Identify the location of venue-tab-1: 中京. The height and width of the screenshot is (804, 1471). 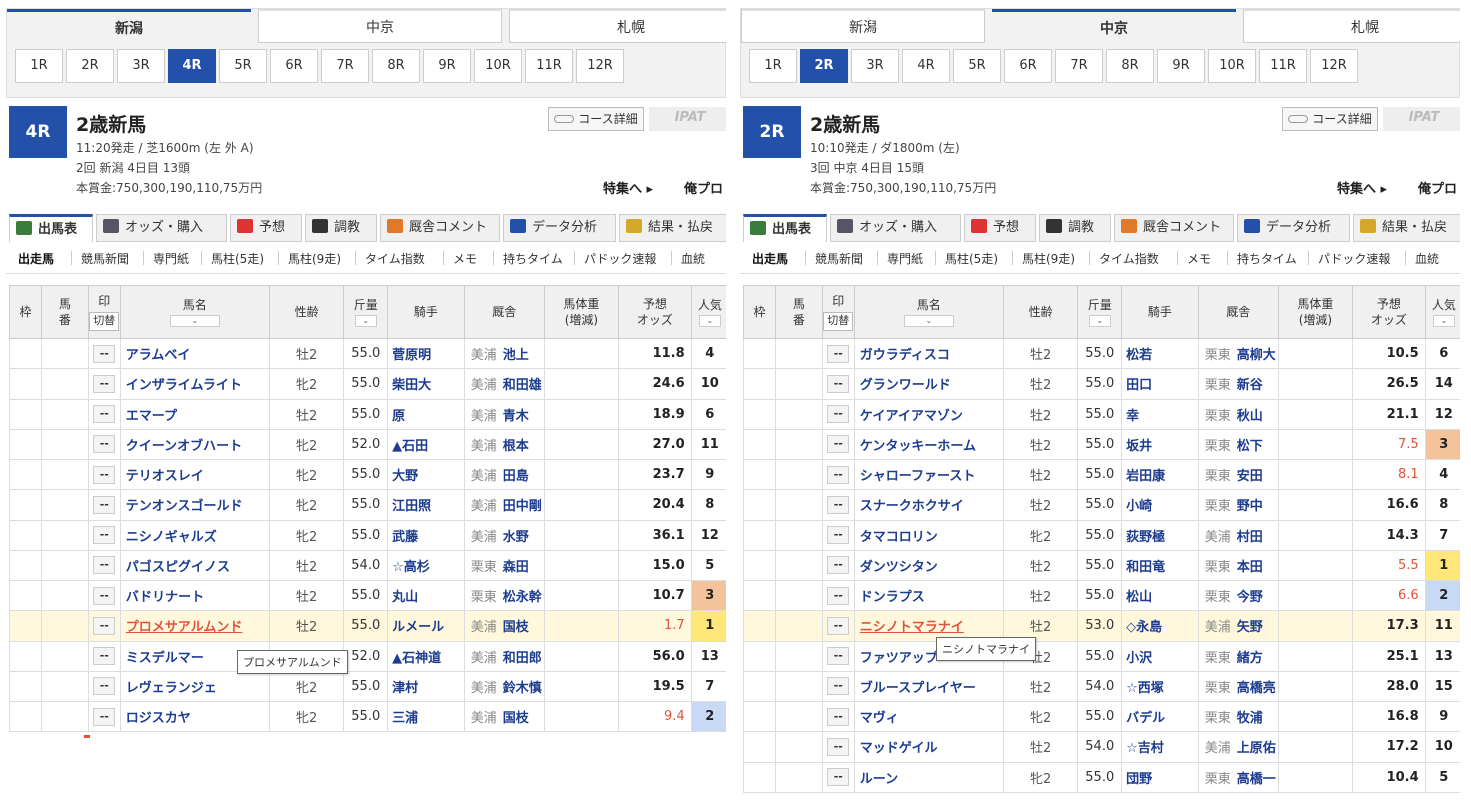
(380, 26).